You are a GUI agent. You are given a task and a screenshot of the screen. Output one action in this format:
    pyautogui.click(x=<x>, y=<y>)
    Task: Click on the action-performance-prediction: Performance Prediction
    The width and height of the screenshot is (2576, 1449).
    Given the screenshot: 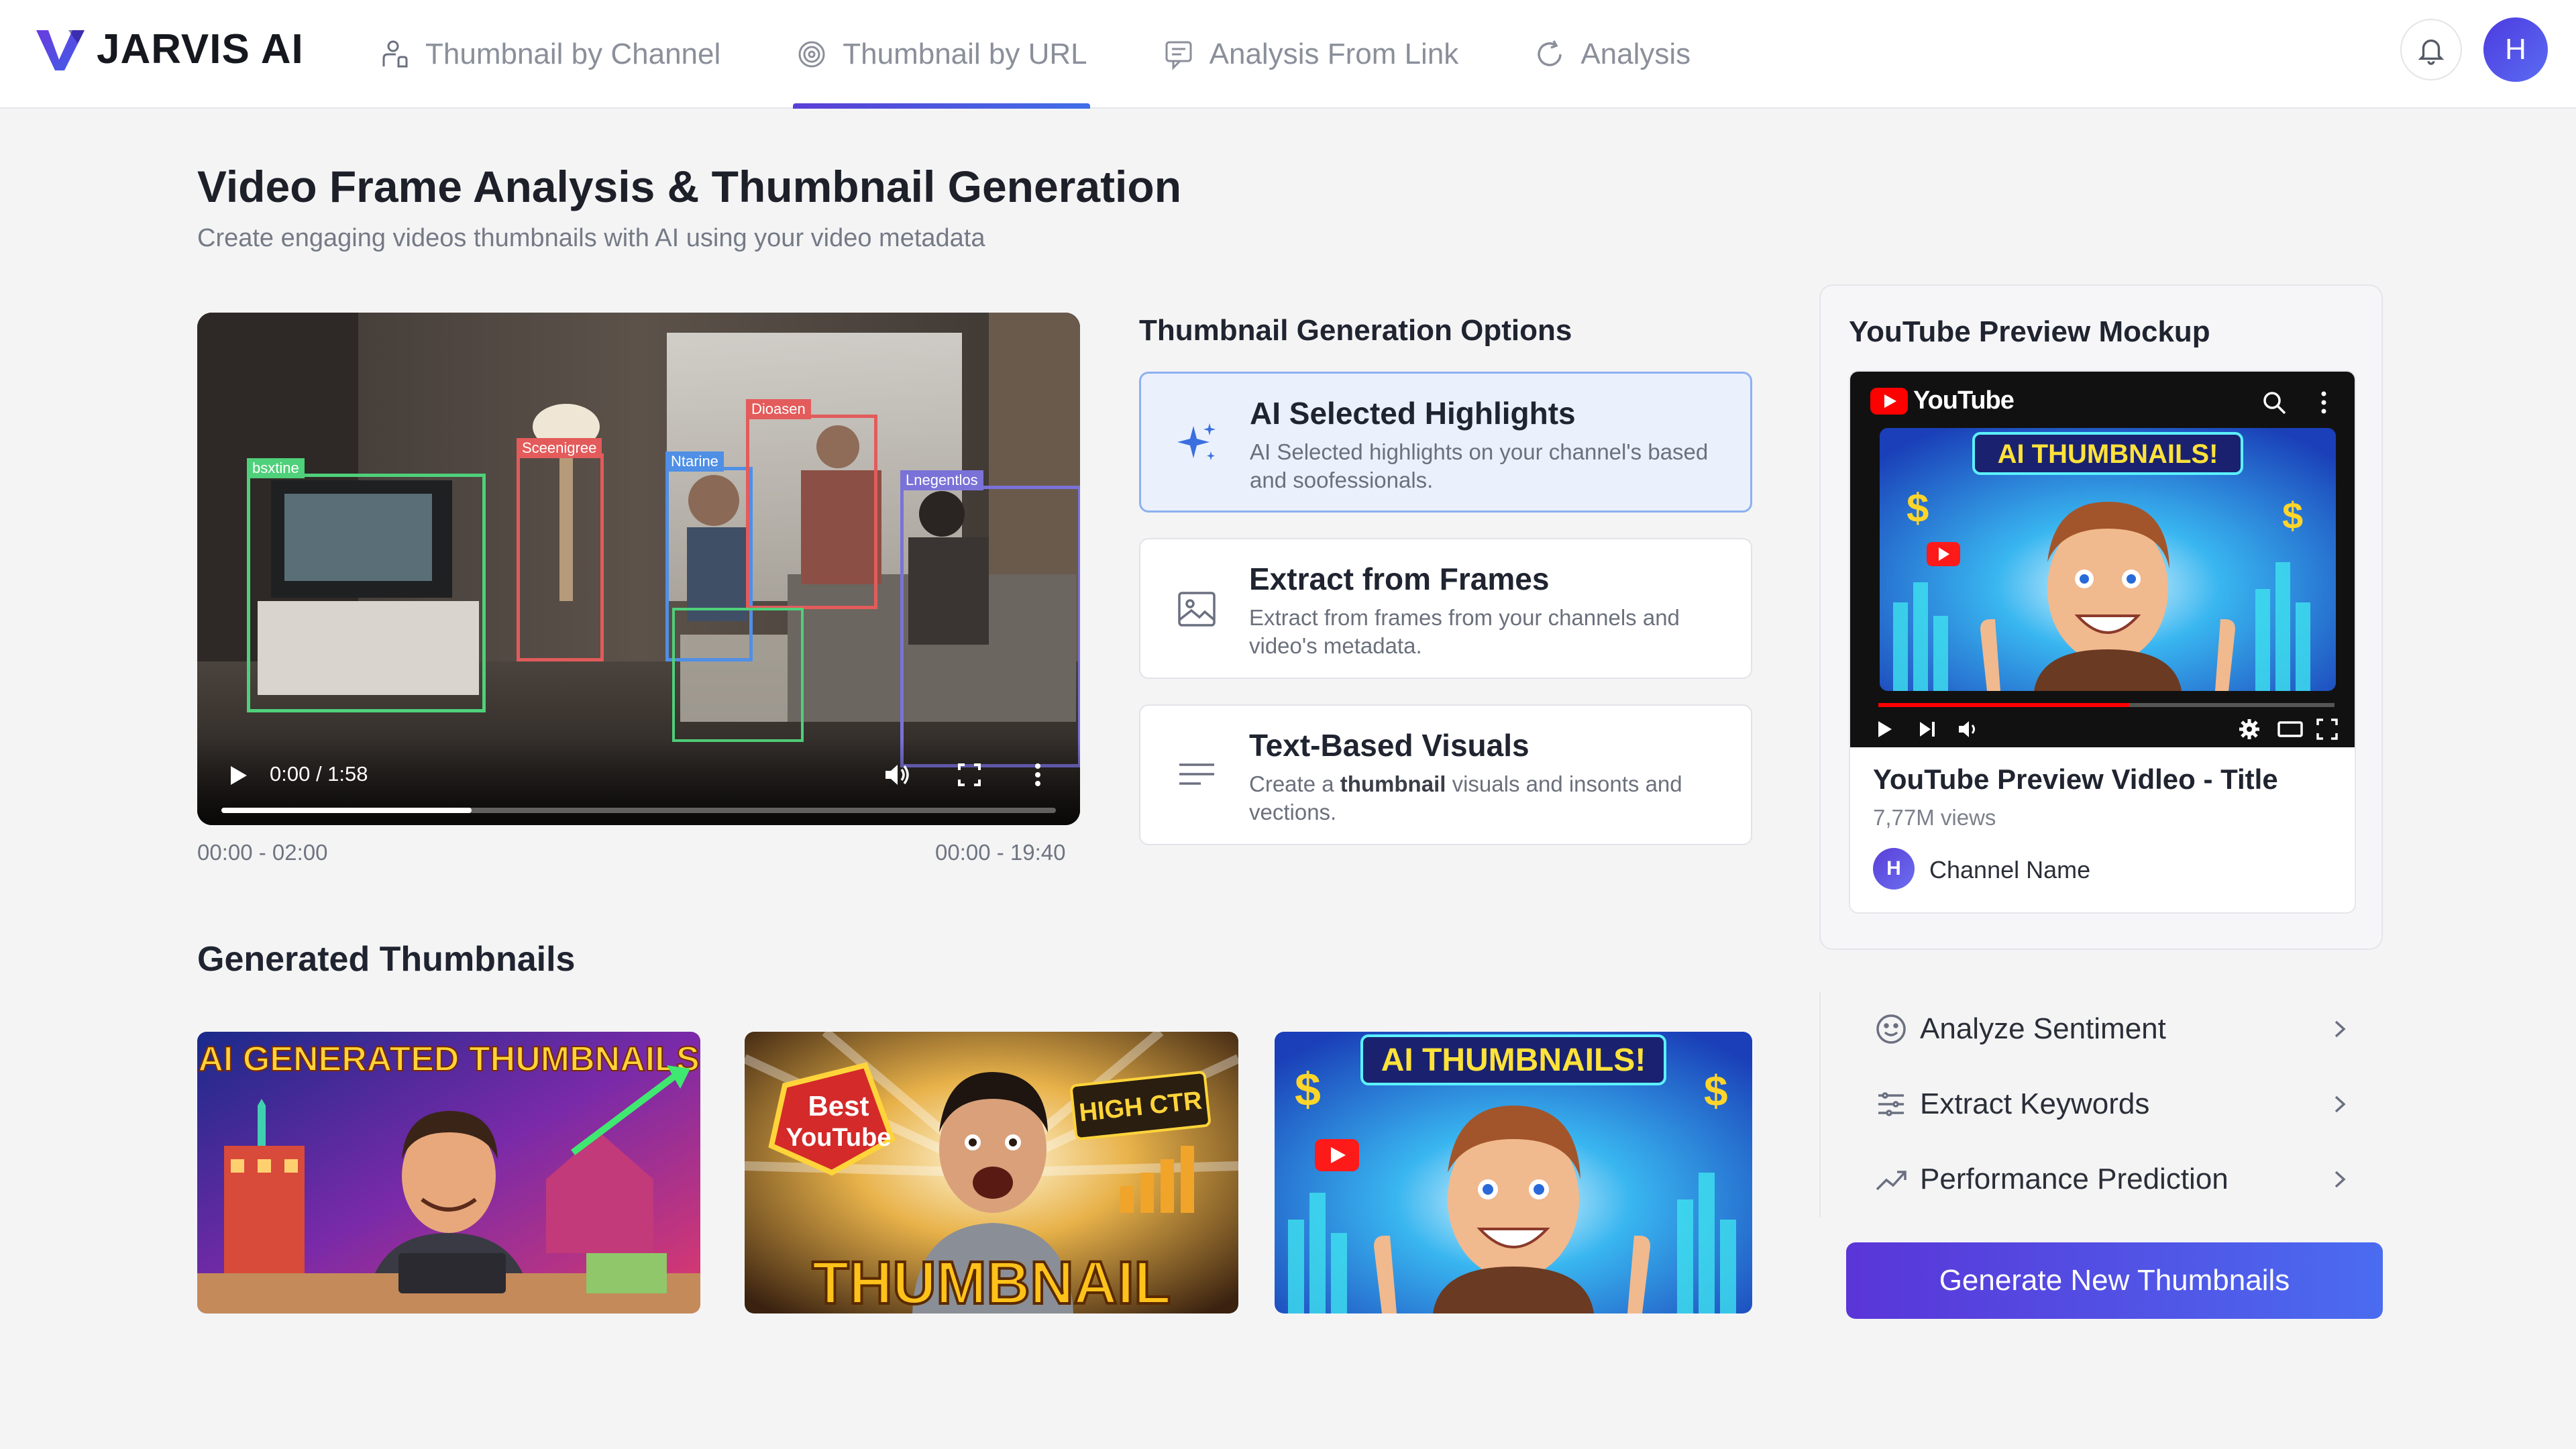 What is the action you would take?
    pyautogui.click(x=2101, y=1179)
    